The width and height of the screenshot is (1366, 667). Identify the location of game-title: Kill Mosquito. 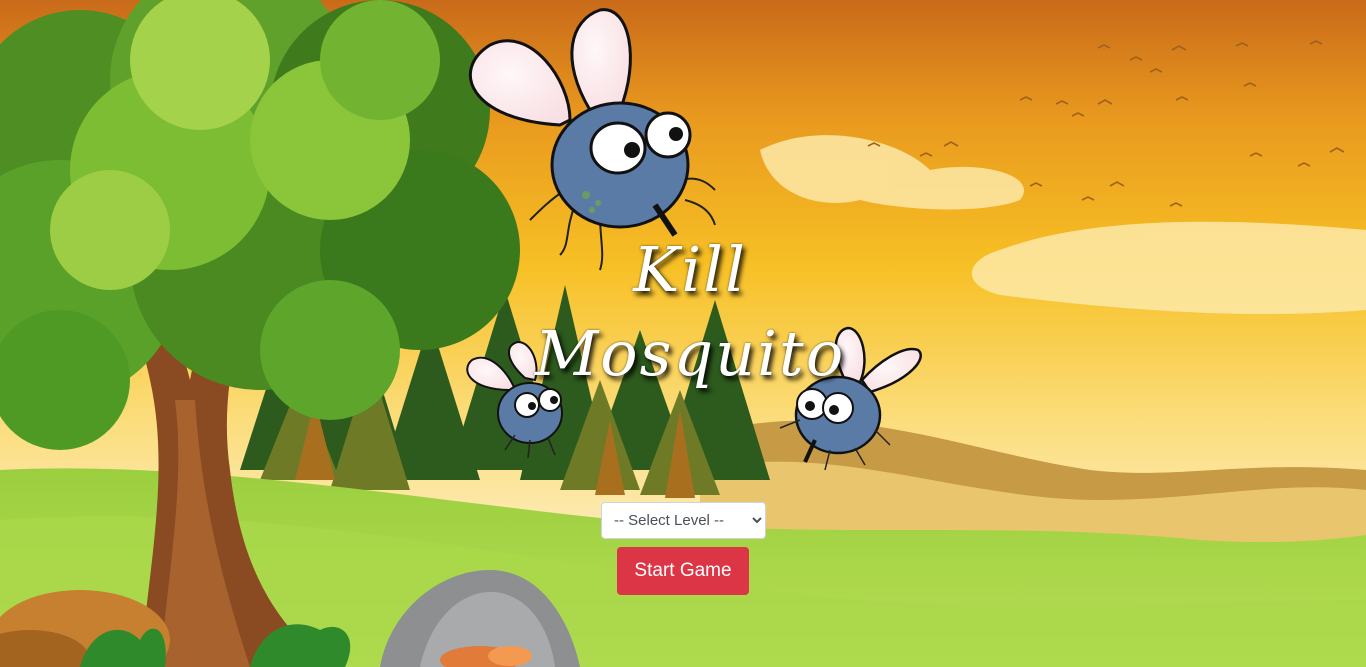
(690, 312).